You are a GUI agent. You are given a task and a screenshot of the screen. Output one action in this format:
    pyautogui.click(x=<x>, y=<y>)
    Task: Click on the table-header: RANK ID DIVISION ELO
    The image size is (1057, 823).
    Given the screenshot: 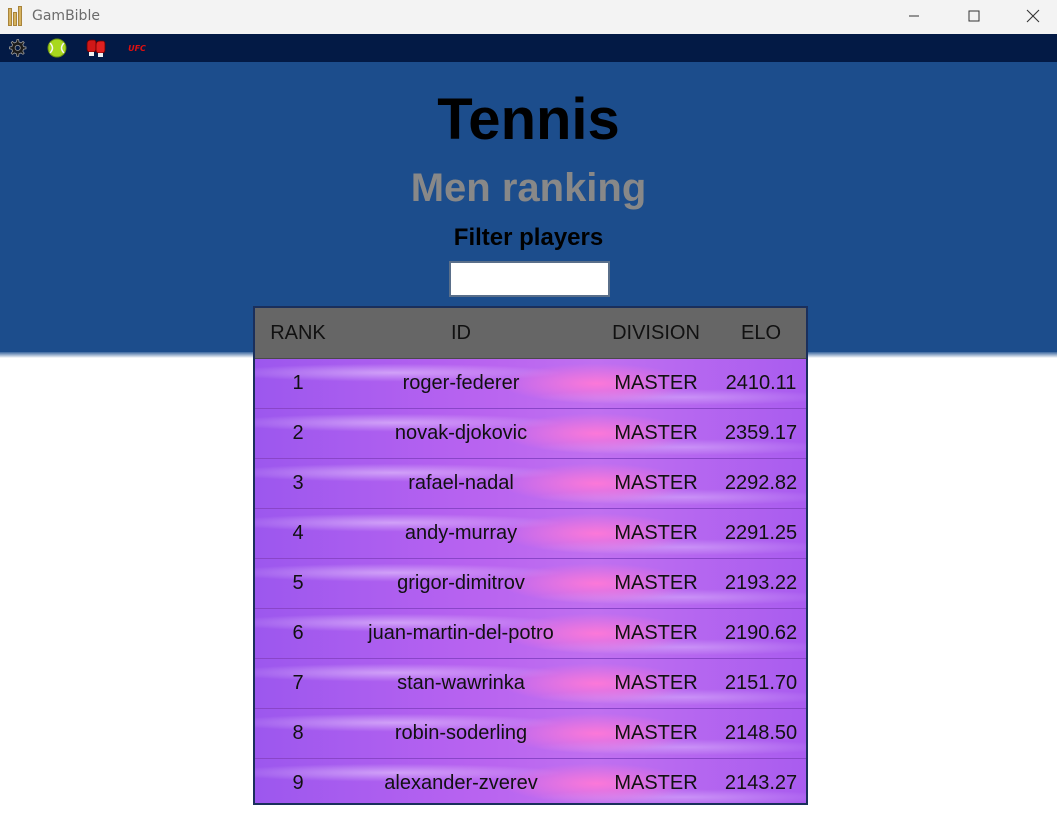 What is the action you would take?
    pyautogui.click(x=530, y=333)
    